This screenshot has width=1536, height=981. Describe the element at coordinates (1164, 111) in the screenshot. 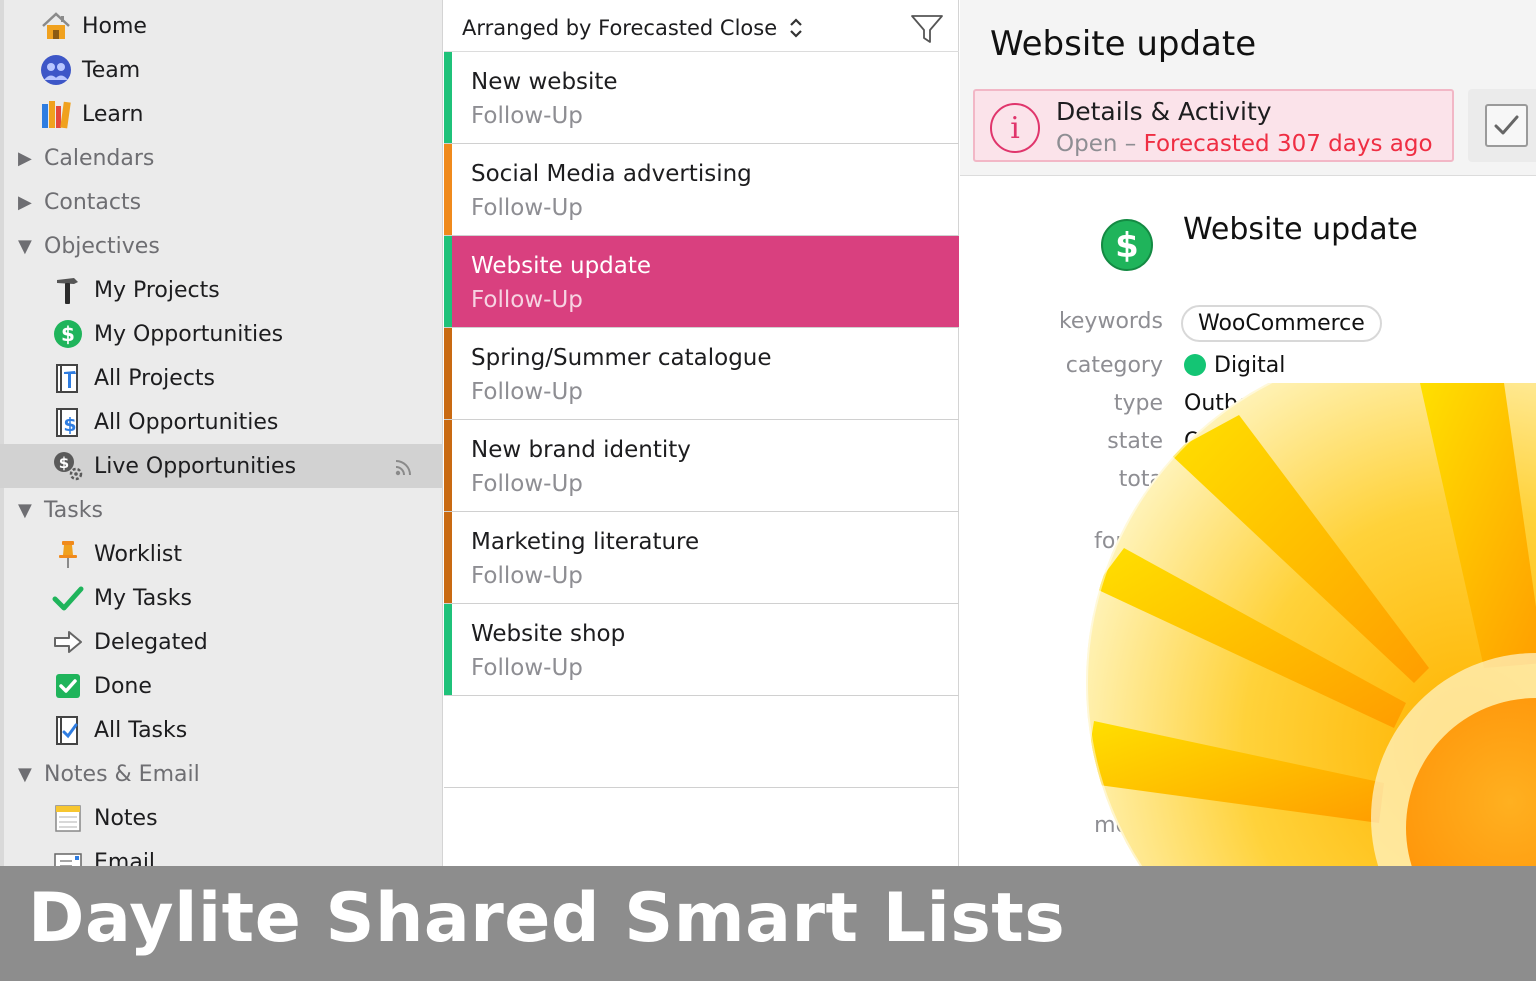

I see `activity-title: Details & Activity` at that location.